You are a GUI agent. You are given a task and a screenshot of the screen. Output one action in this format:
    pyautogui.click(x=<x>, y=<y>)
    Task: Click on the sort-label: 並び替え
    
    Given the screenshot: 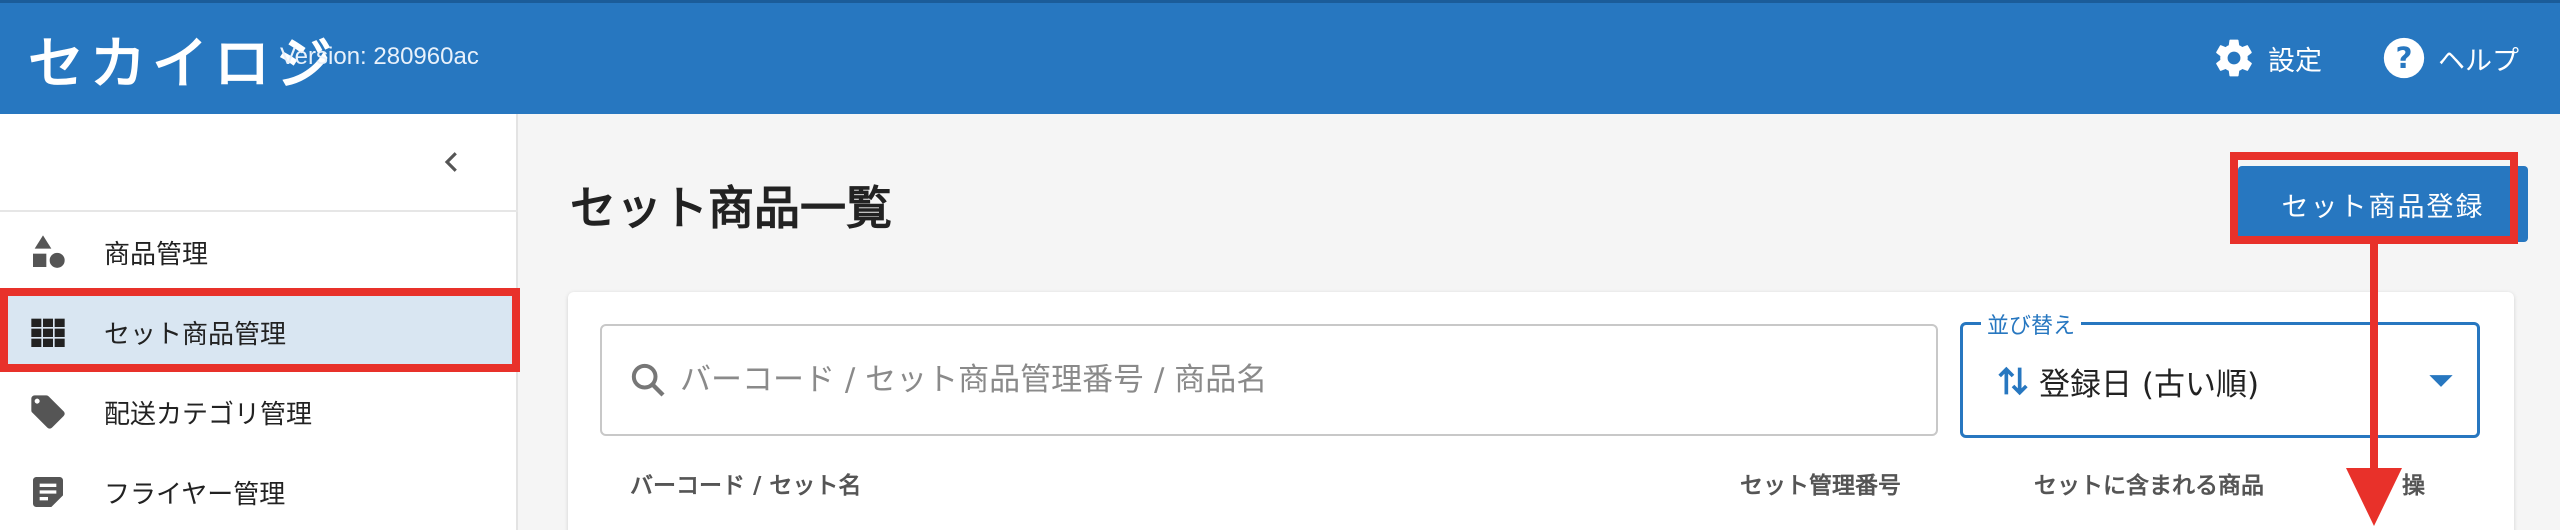 What is the action you would take?
    pyautogui.click(x=2031, y=324)
    